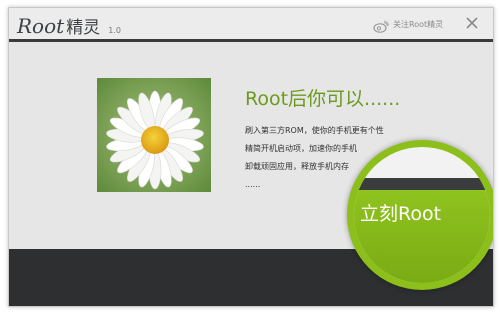 Image resolution: width=500 pixels, height=315 pixels. What do you see at coordinates (114, 30) in the screenshot?
I see `app-version: 1.0` at bounding box center [114, 30].